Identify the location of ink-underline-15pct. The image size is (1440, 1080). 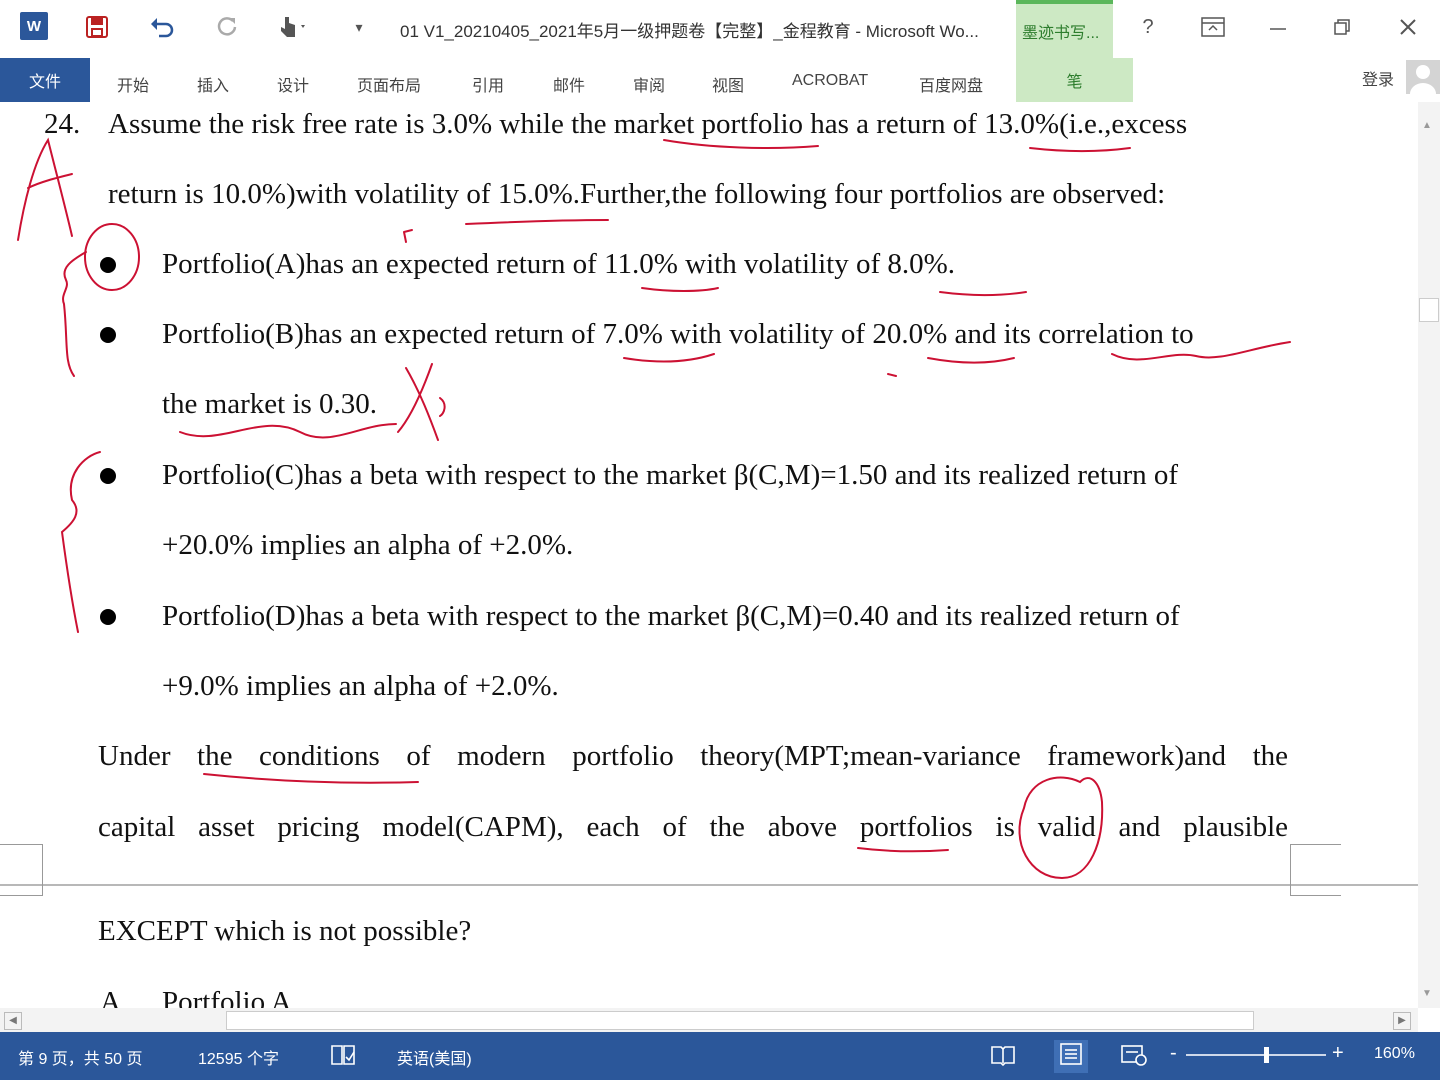
(537, 222).